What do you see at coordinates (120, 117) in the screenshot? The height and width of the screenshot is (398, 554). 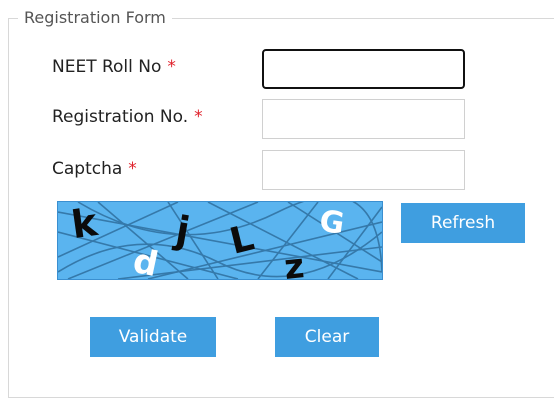 I see `registration-no-label-text: Registration No.` at bounding box center [120, 117].